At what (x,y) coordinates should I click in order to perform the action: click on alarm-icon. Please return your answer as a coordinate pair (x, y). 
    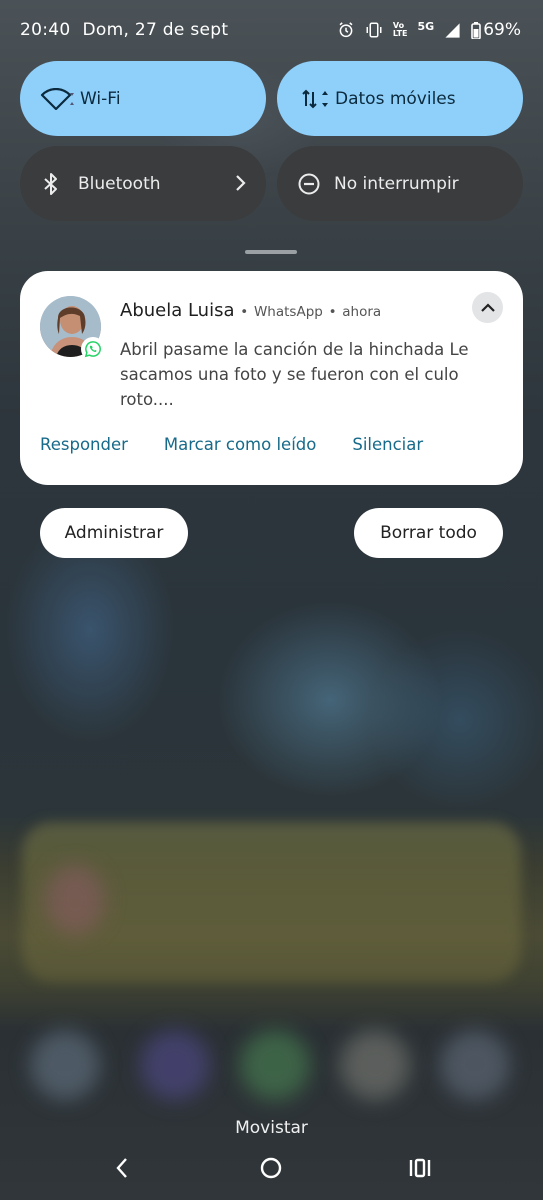
    Looking at the image, I should click on (346, 30).